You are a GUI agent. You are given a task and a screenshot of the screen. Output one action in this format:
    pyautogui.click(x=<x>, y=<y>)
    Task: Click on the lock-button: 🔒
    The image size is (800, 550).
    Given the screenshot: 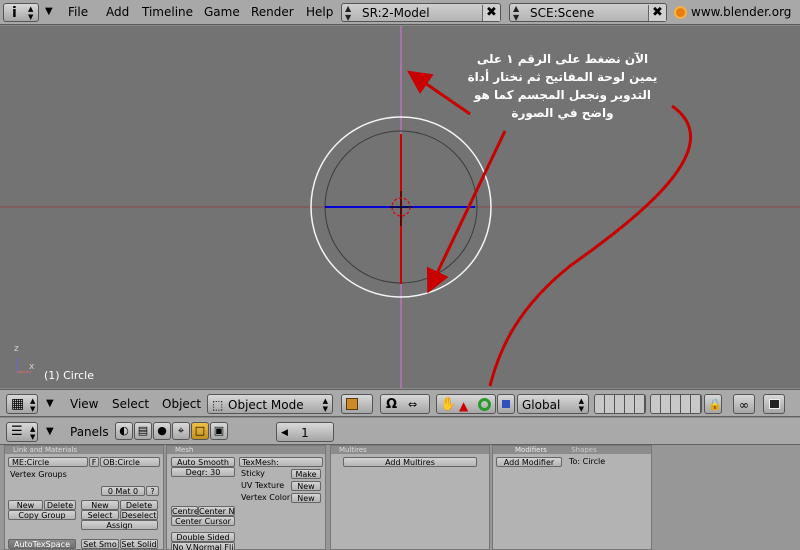 What is the action you would take?
    pyautogui.click(x=713, y=404)
    